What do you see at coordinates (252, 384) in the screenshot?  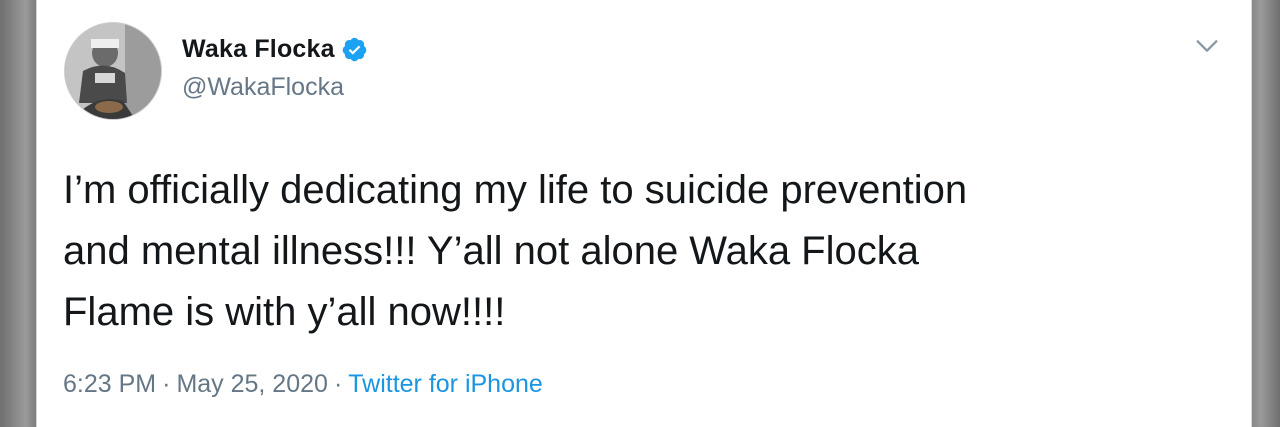 I see `tweet-date: May 25, 2020` at bounding box center [252, 384].